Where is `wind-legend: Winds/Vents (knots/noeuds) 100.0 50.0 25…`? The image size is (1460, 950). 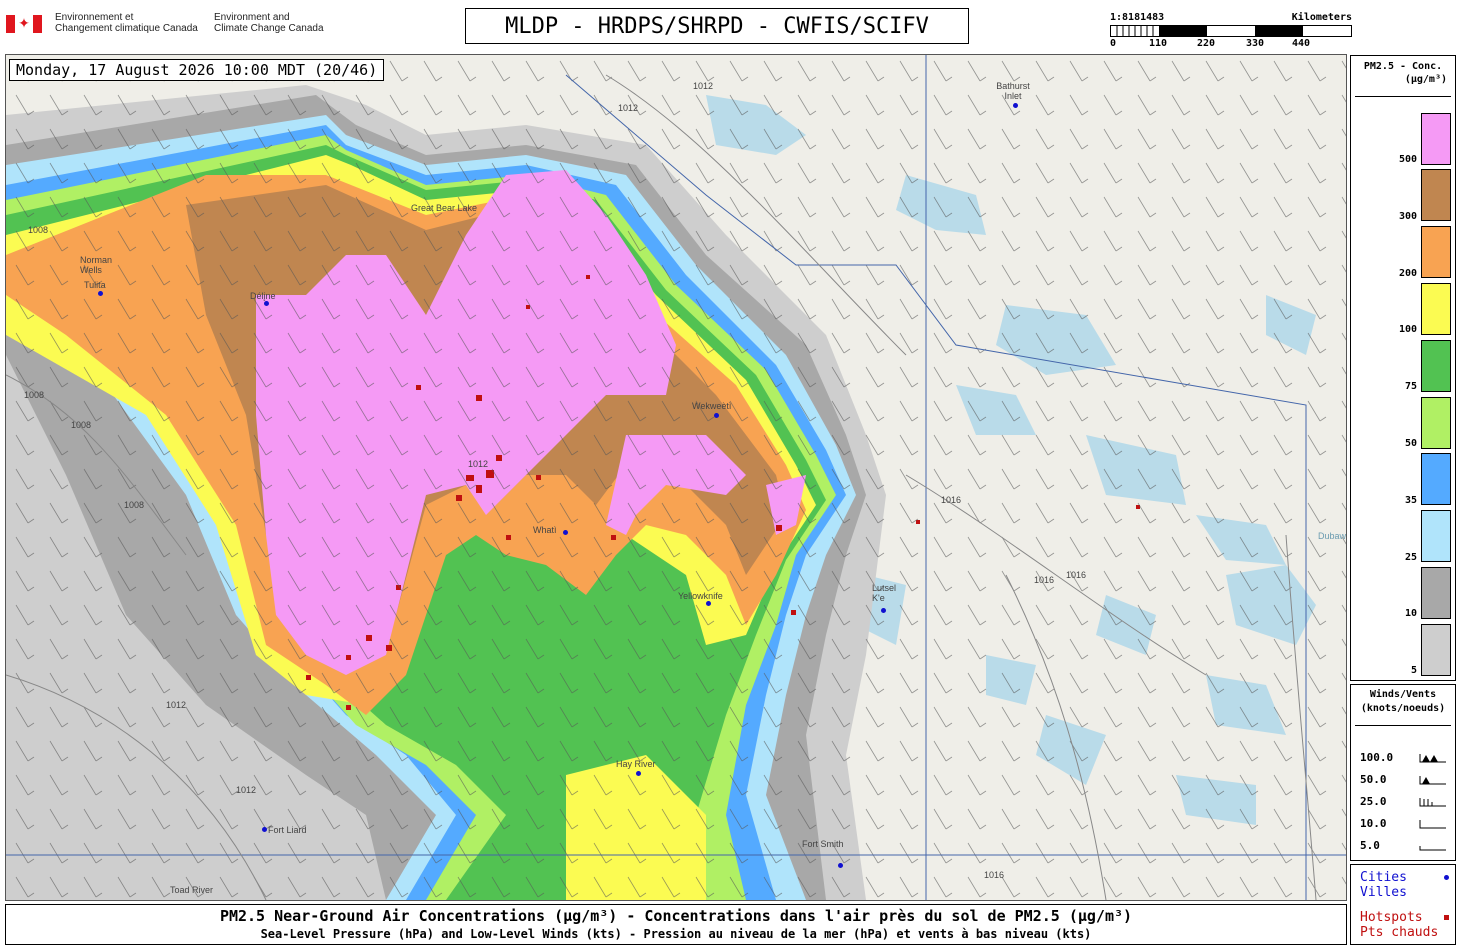
wind-legend: Winds/Vents (knots/noeuds) 100.0 50.0 25… is located at coordinates (1403, 772).